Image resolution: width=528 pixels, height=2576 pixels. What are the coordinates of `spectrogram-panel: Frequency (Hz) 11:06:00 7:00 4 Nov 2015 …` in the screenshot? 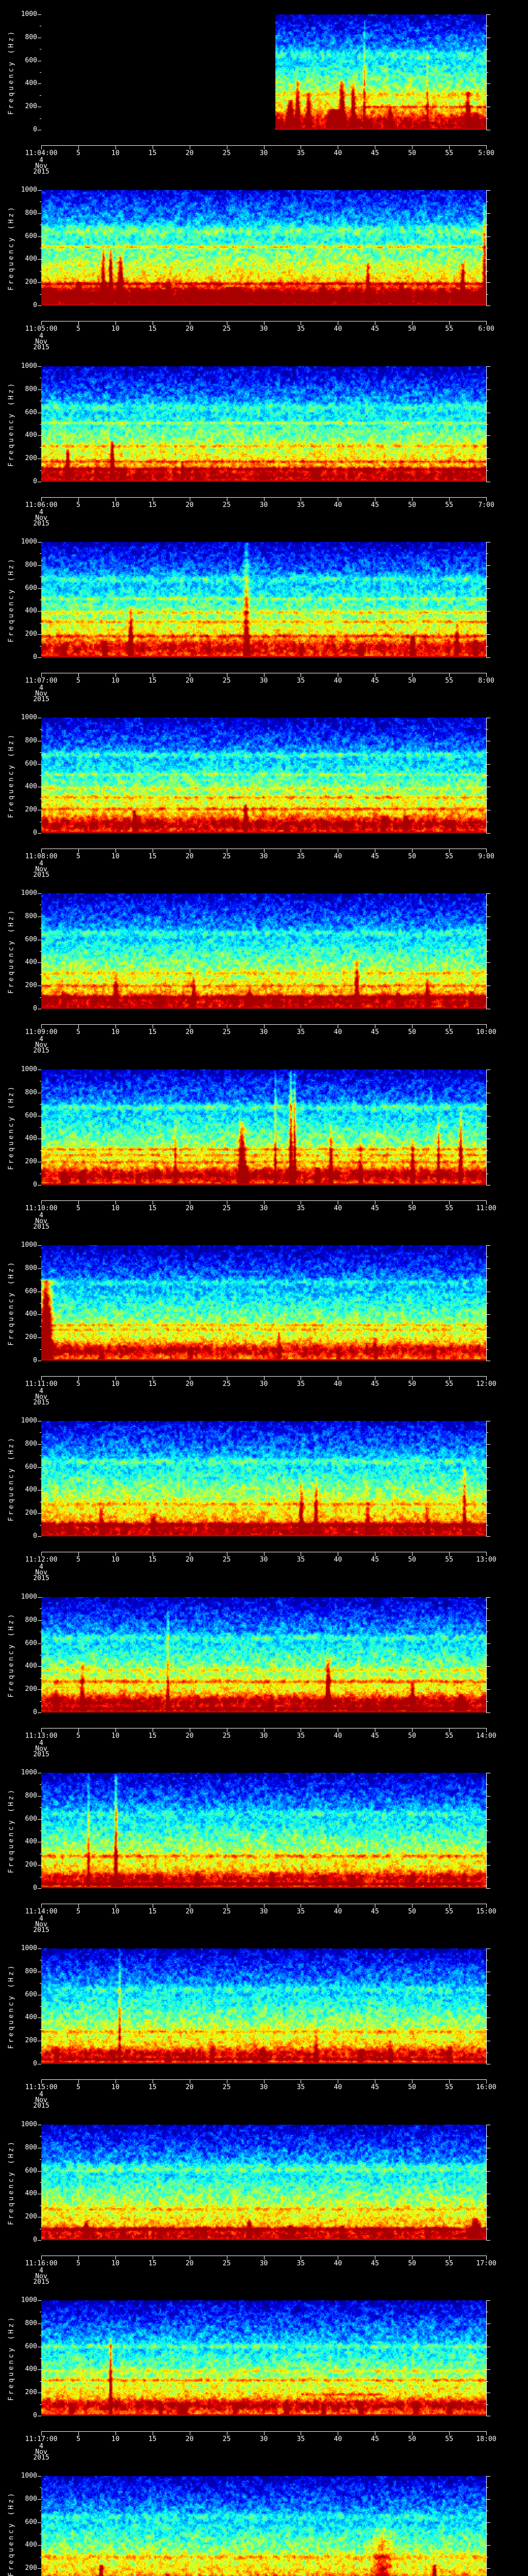 It's located at (264, 440).